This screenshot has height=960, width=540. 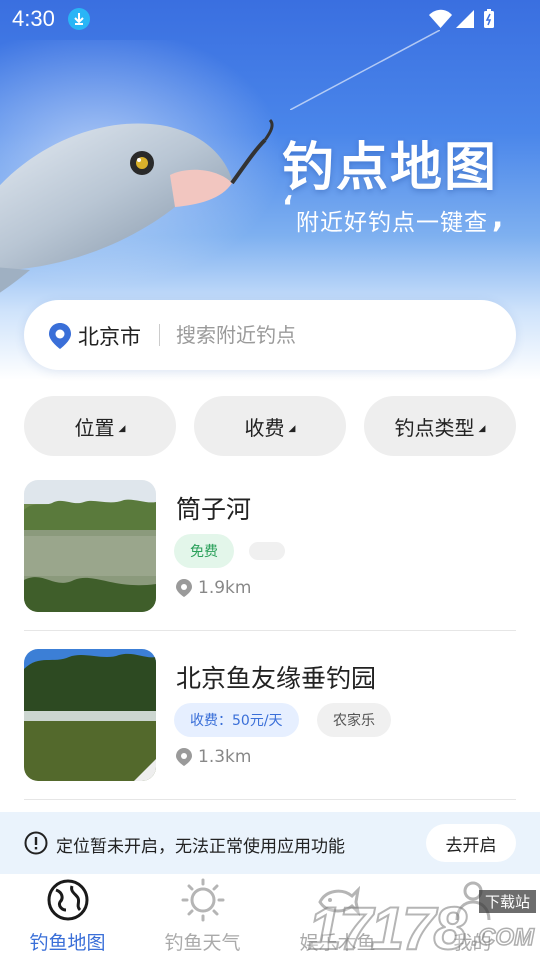 I want to click on nav-fishing-weather: 钓鱼天气, so click(x=202, y=917).